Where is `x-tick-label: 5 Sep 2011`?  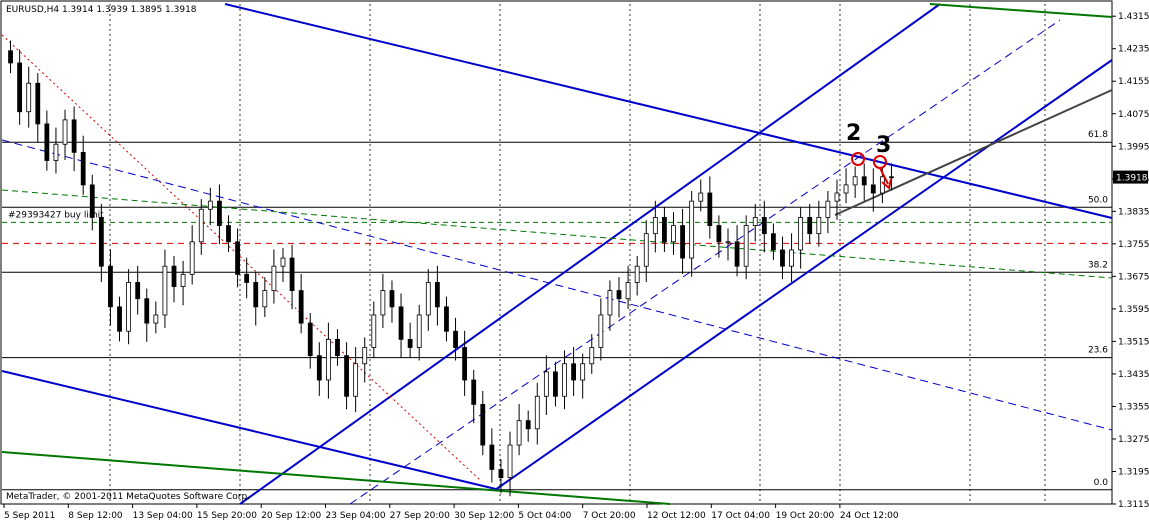 x-tick-label: 5 Sep 2011 is located at coordinates (29, 516).